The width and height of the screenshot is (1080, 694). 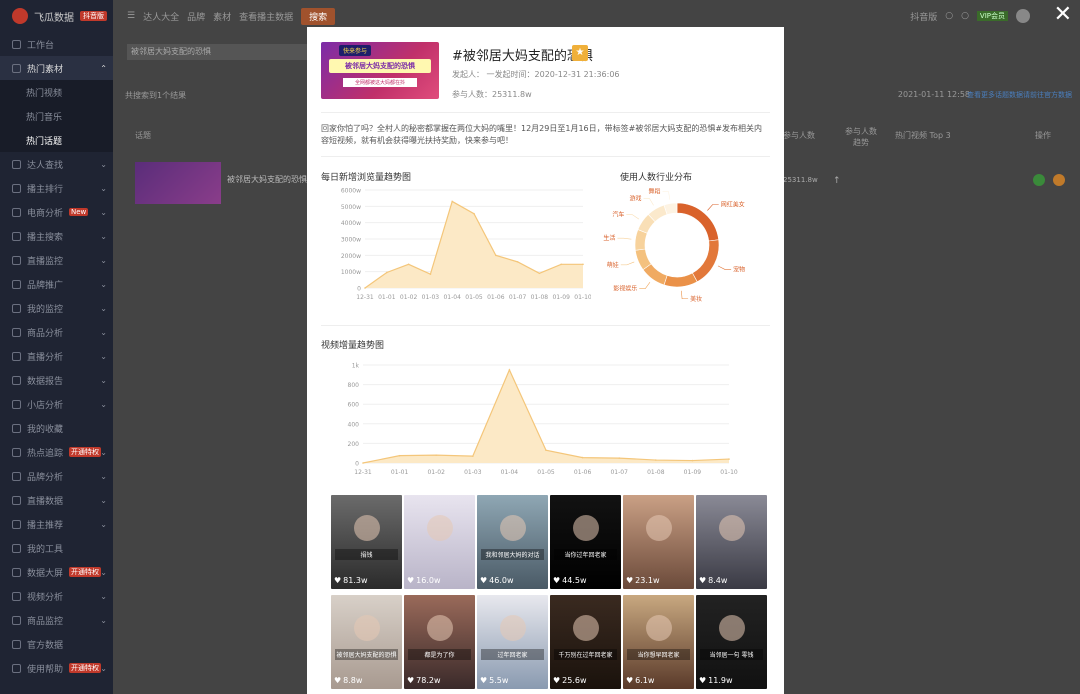 I want to click on label-leader-line, so click(x=633, y=217).